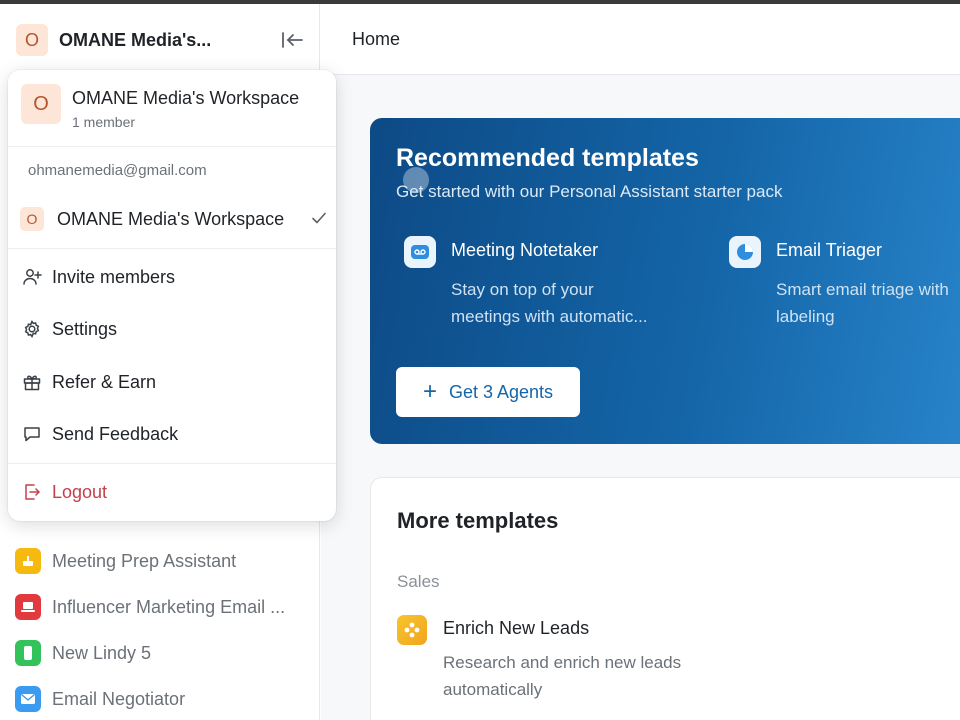 The image size is (960, 720). Describe the element at coordinates (119, 698) in the screenshot. I see `agent-label: Email Negotiator` at that location.